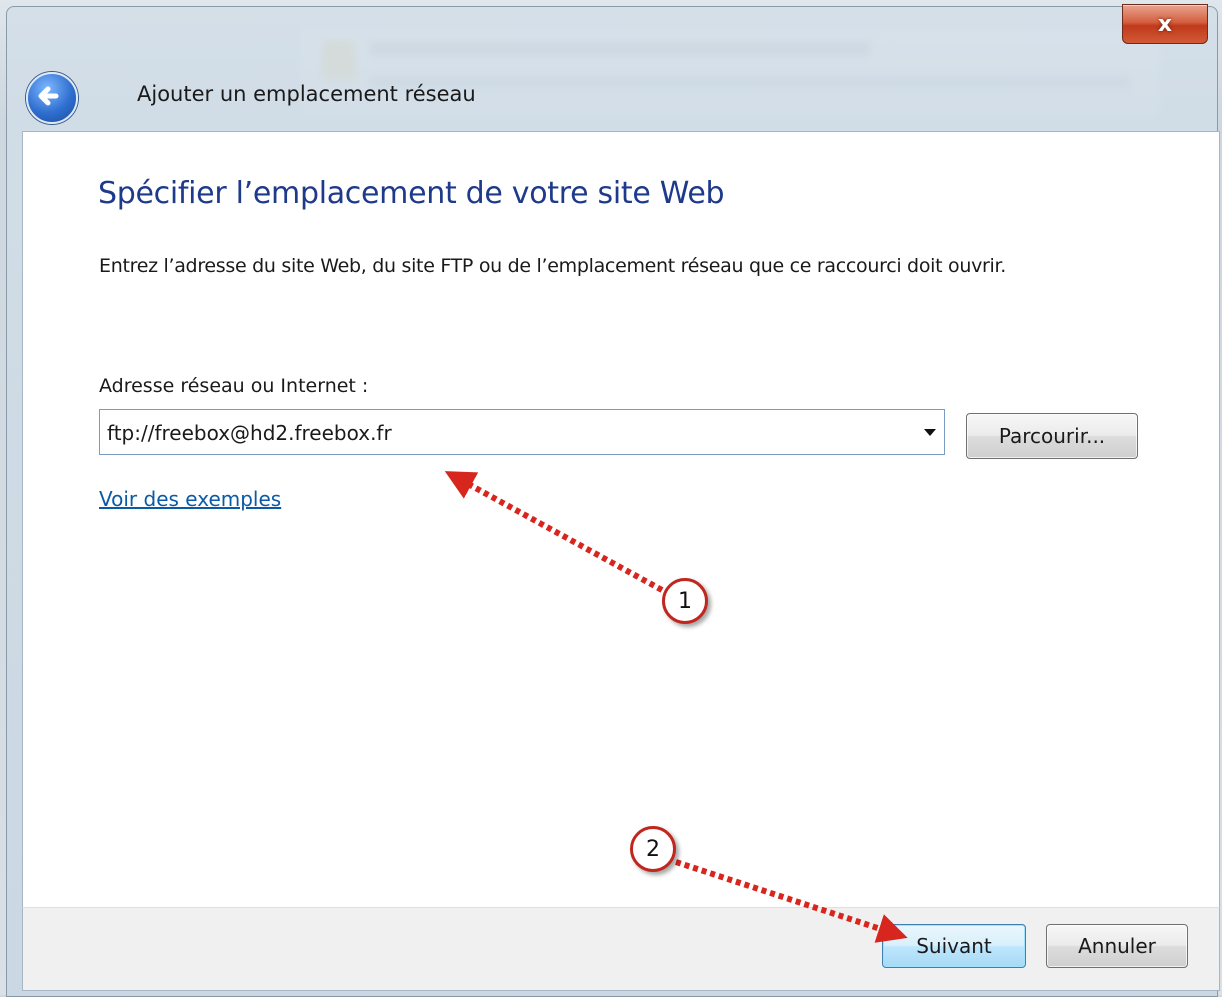 This screenshot has height=997, width=1222. Describe the element at coordinates (306, 94) in the screenshot. I see `window-title: Ajouter un emplacement réseau` at that location.